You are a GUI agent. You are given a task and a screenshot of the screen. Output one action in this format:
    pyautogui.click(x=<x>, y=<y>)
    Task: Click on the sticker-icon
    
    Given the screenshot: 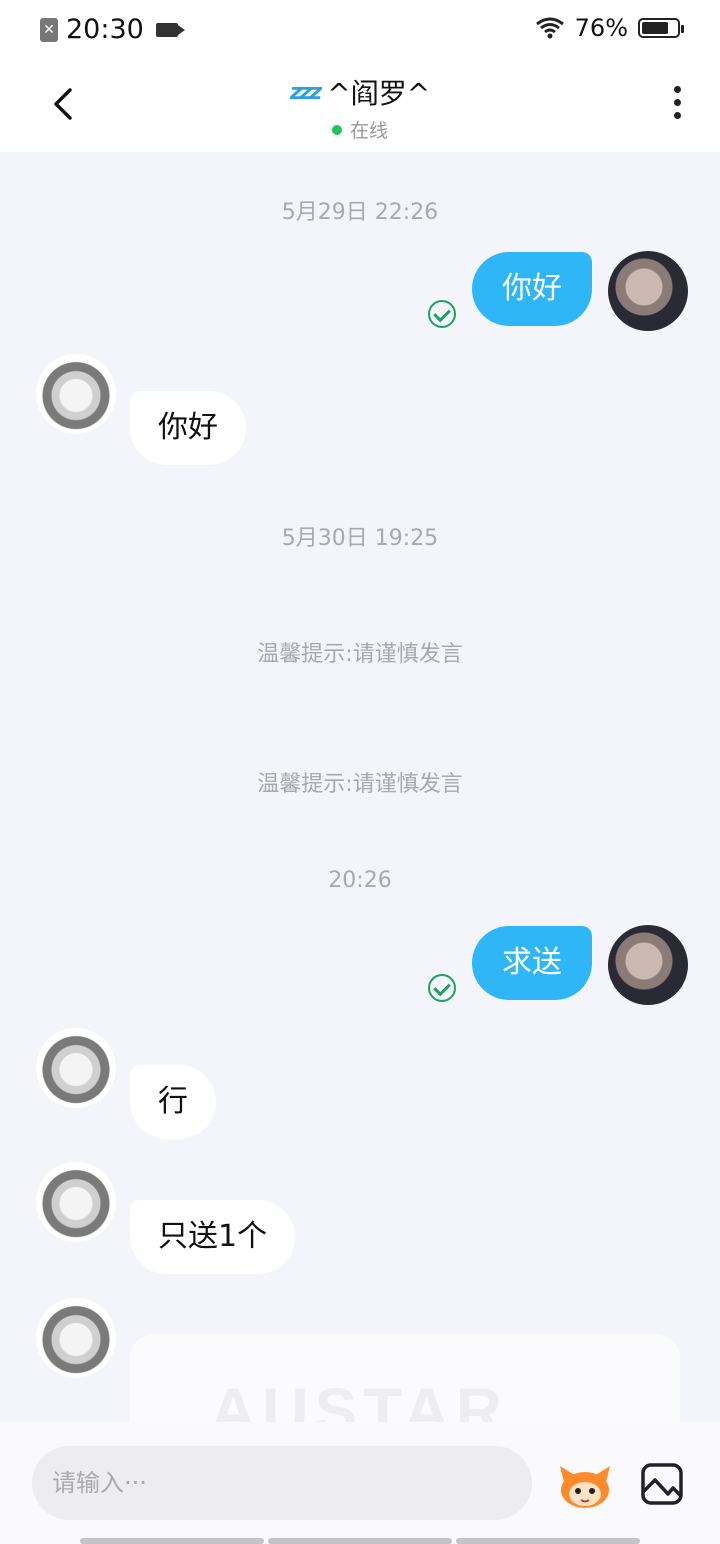 What is the action you would take?
    pyautogui.click(x=585, y=1485)
    